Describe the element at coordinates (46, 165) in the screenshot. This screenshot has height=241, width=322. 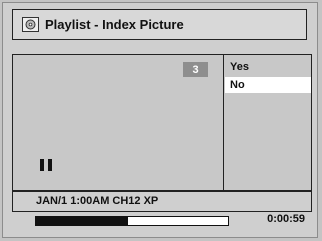
I see `pause-icon` at that location.